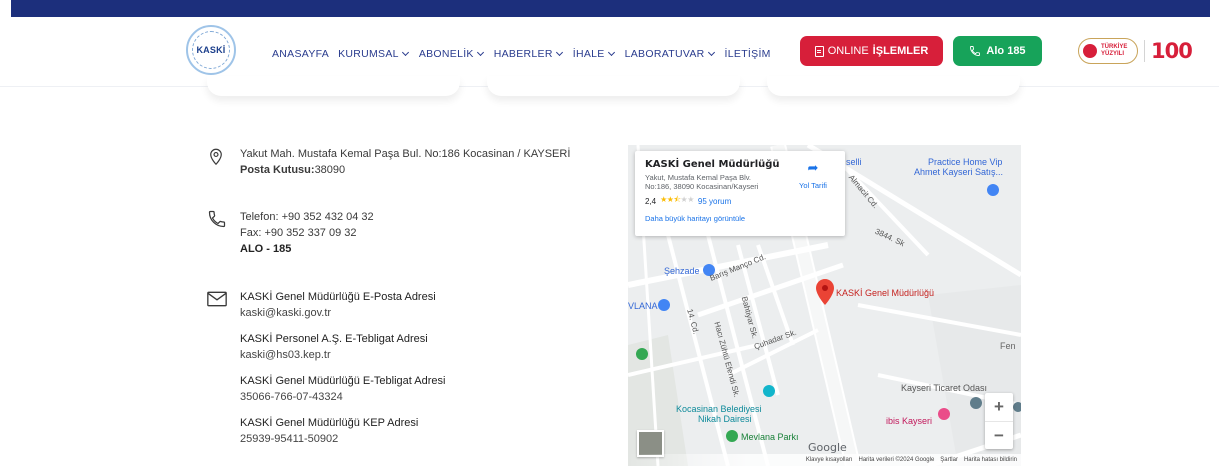 This screenshot has width=1219, height=468. What do you see at coordinates (885, 293) in the screenshot?
I see `map-pin-label: KASKİ Genel Müdürlüğü` at bounding box center [885, 293].